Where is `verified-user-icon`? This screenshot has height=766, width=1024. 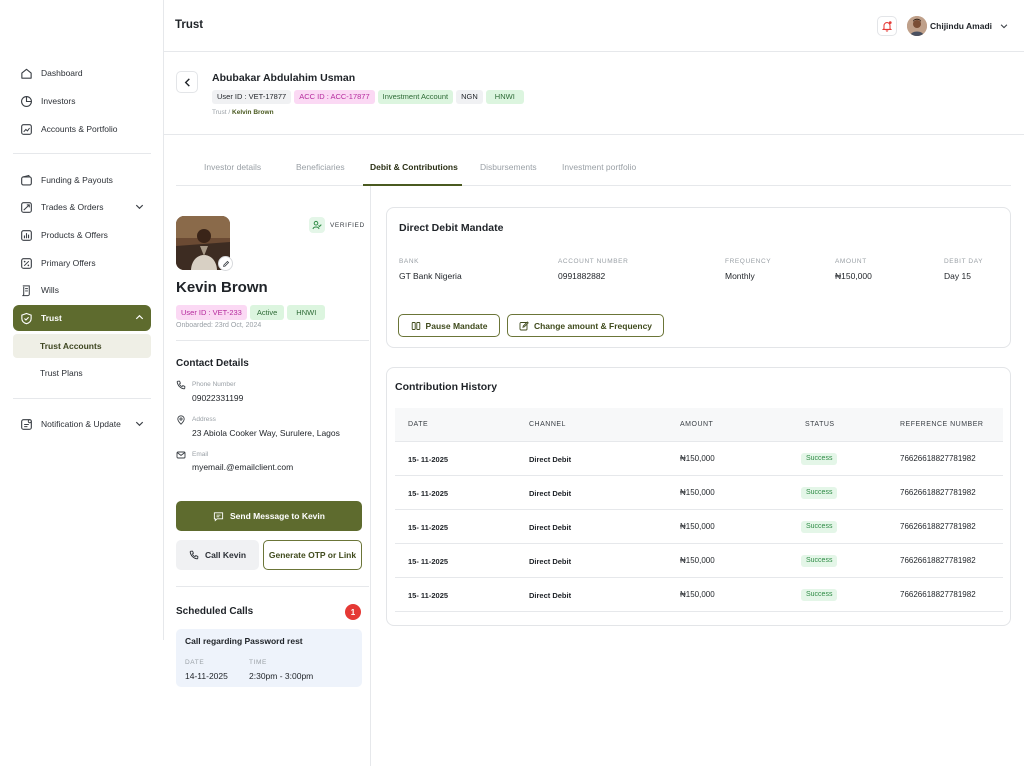
verified-user-icon is located at coordinates (317, 225).